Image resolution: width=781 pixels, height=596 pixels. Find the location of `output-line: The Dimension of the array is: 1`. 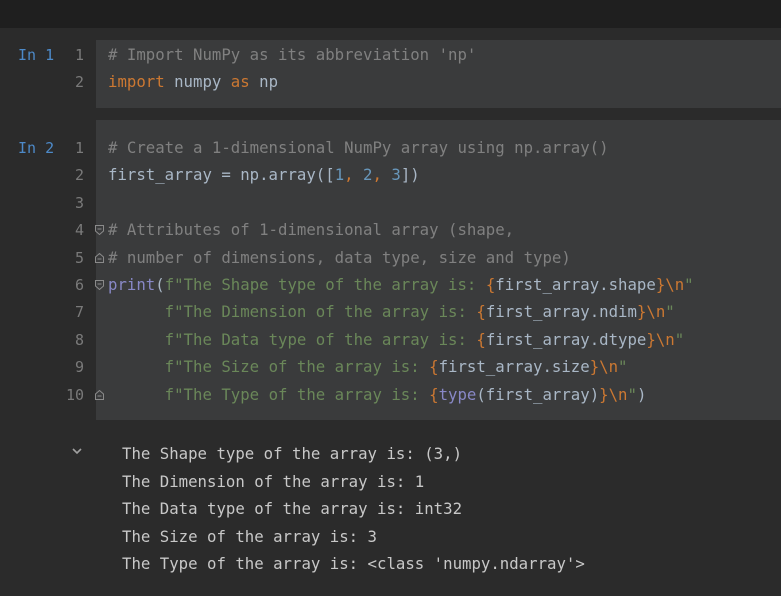

output-line: The Dimension of the array is: 1 is located at coordinates (273, 481).